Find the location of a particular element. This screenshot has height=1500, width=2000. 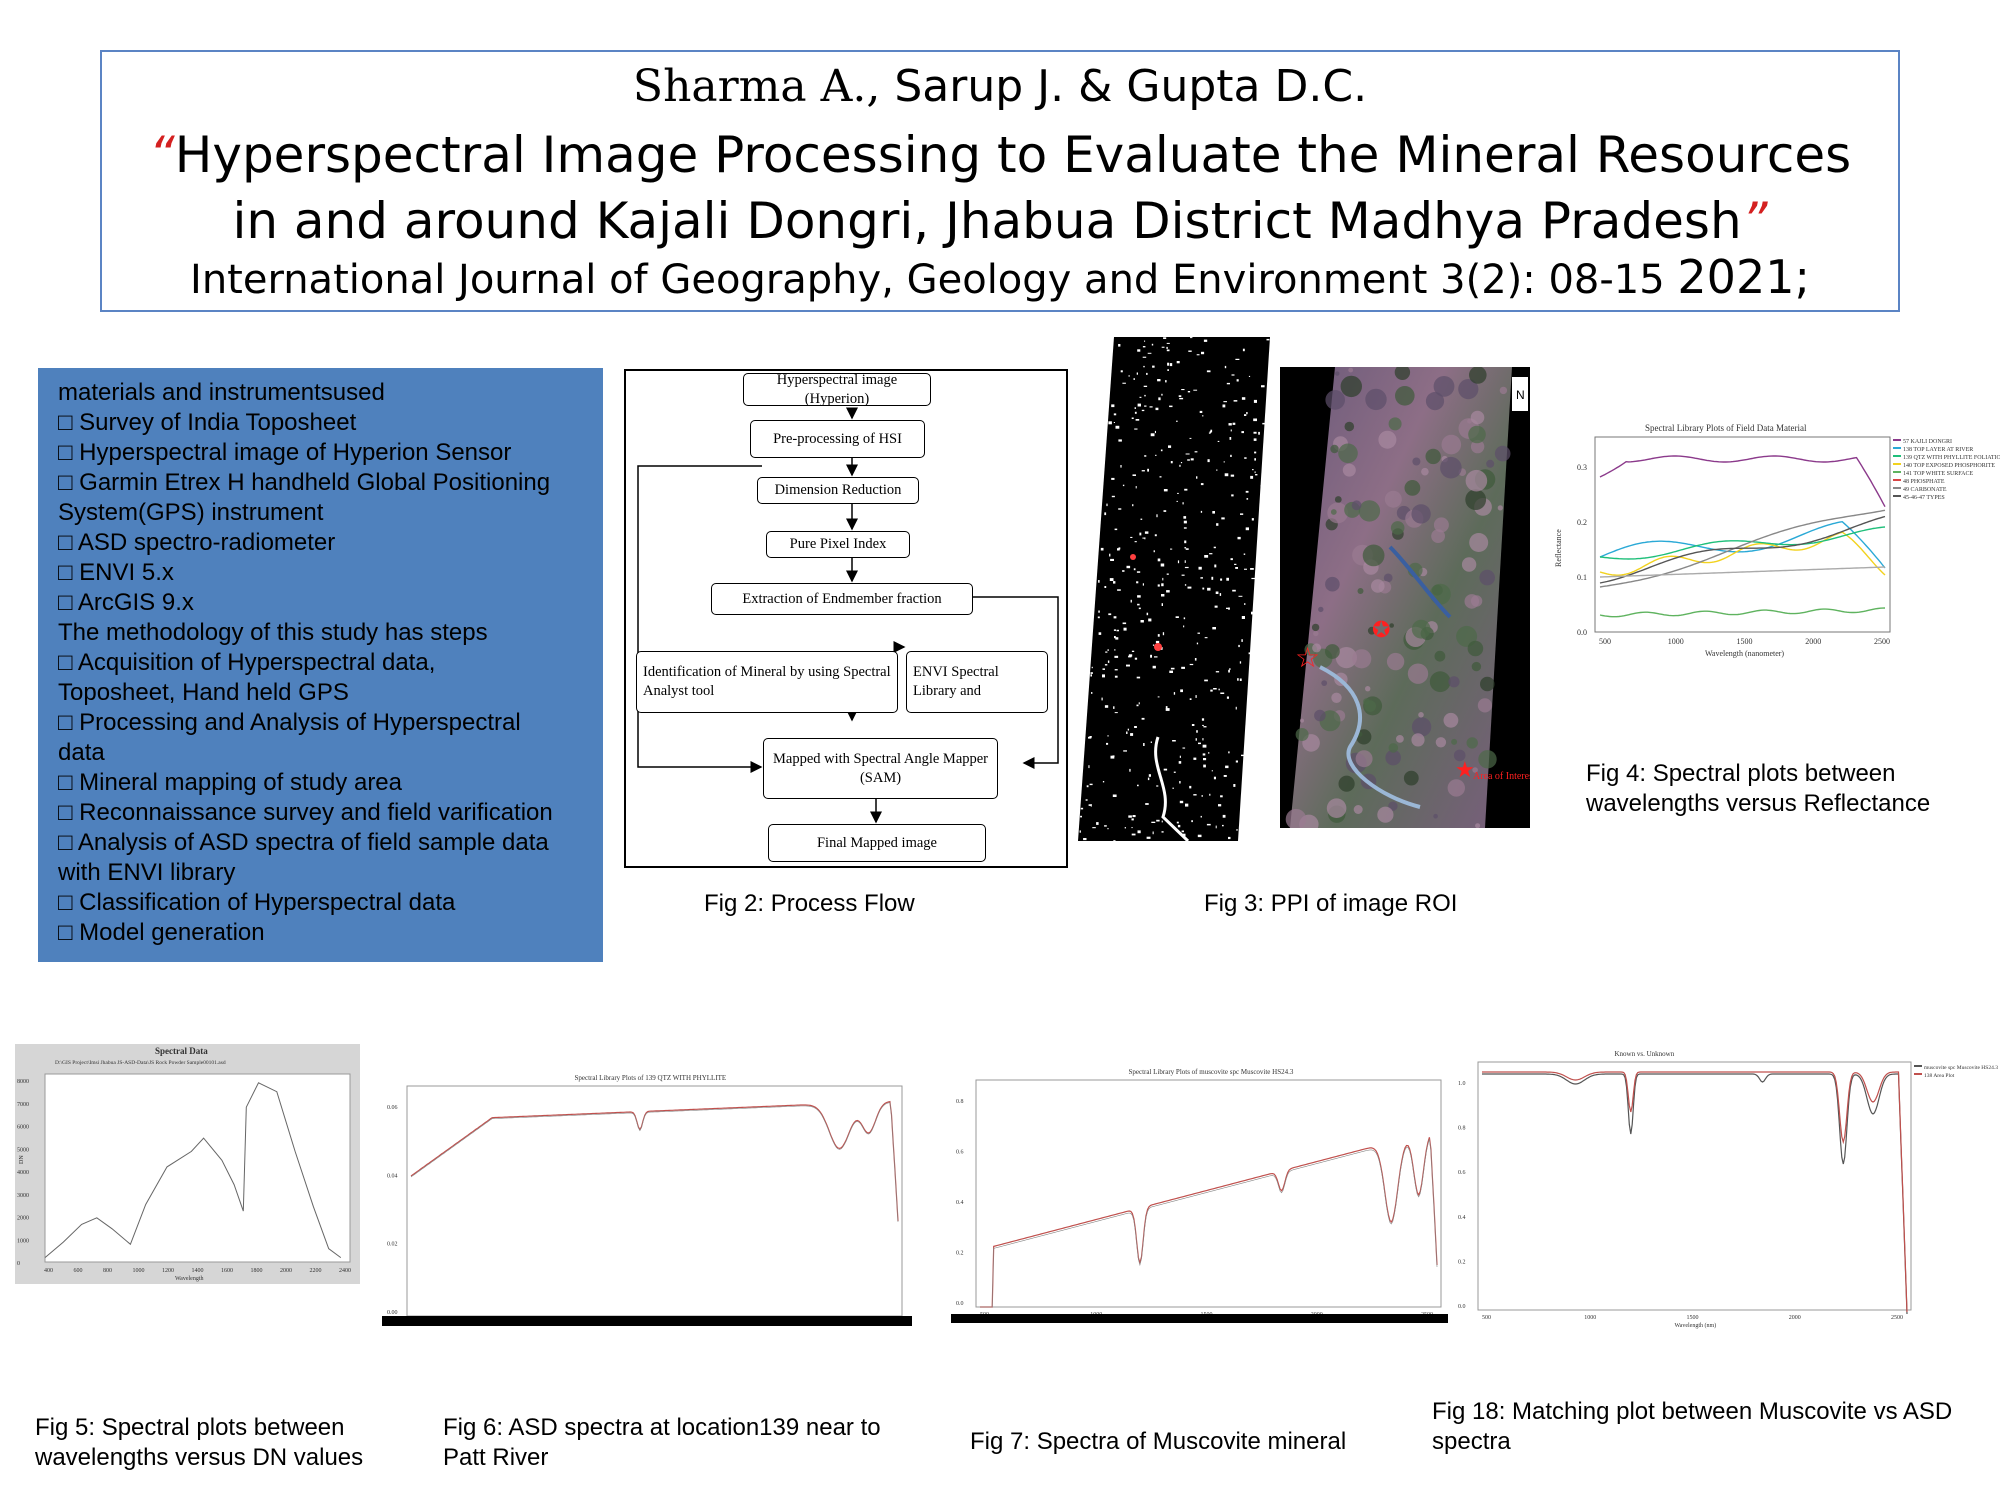

fig4-ytick: 0.0 is located at coordinates (1582, 632).